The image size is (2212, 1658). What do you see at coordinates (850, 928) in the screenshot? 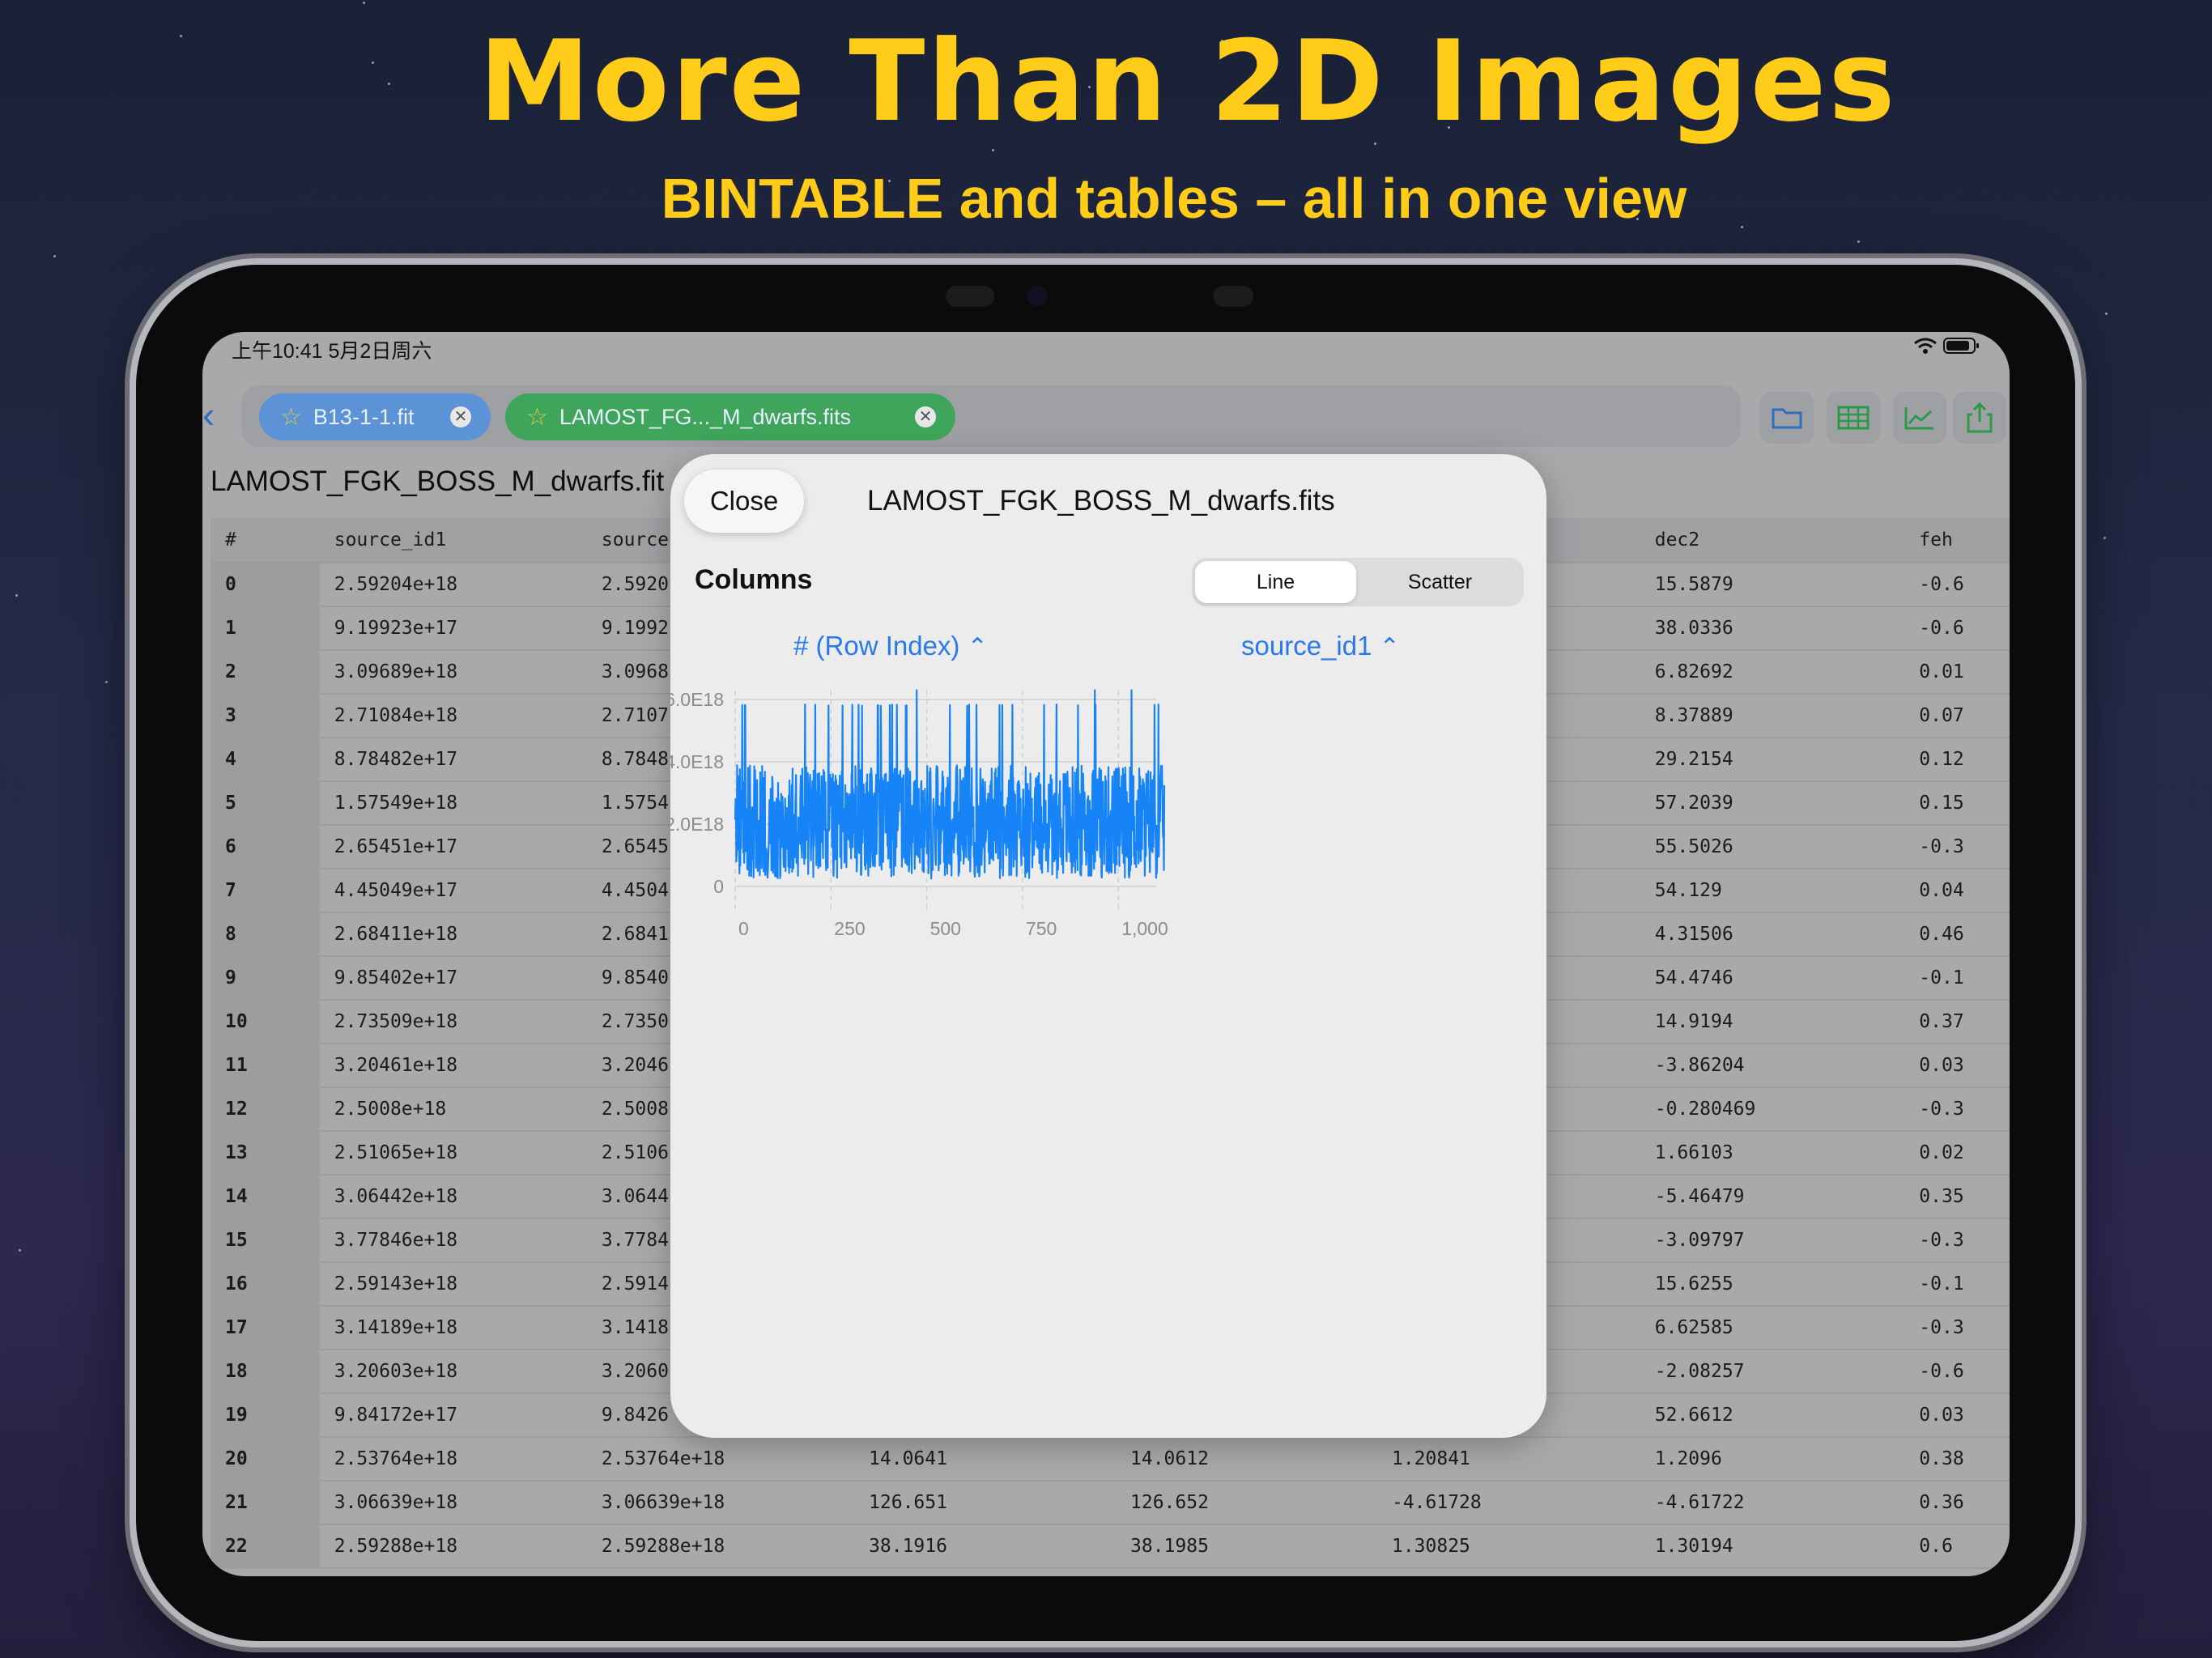
I see `x-tick-label: 250` at bounding box center [850, 928].